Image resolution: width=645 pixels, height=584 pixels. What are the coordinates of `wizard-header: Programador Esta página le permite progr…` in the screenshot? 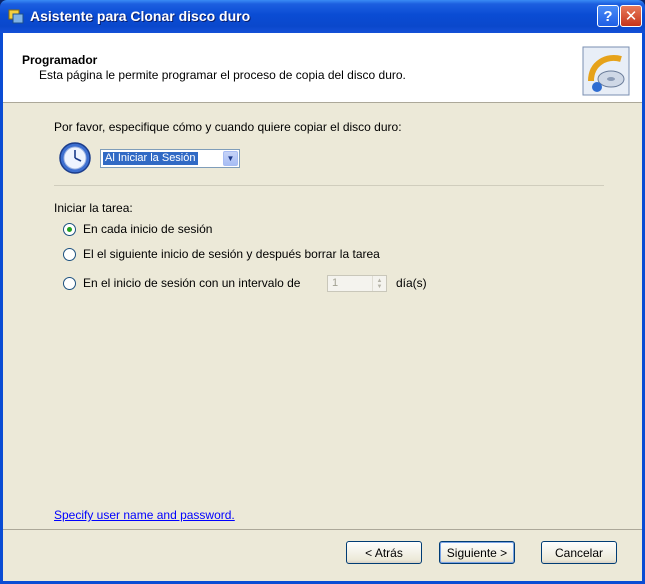 It's located at (322, 68).